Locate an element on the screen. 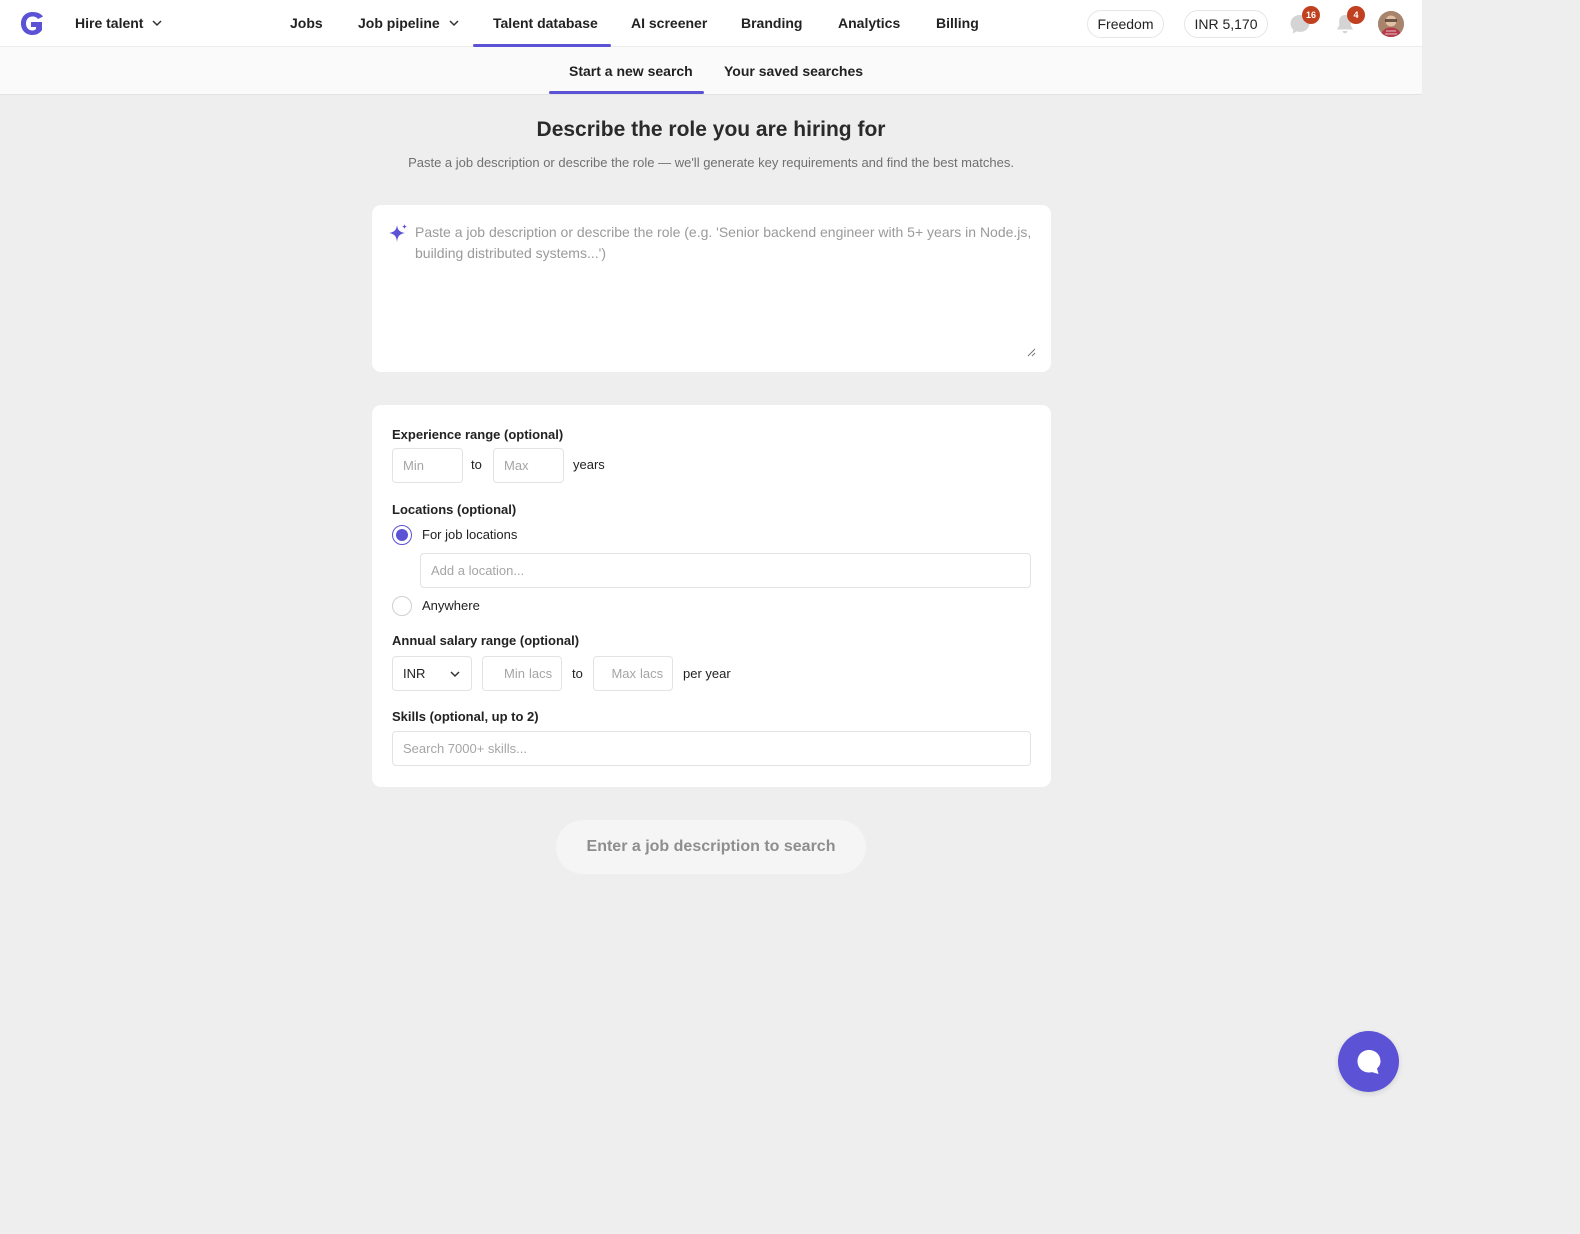 Image resolution: width=1580 pixels, height=1234 pixels. chat-support-button is located at coordinates (1368, 1061).